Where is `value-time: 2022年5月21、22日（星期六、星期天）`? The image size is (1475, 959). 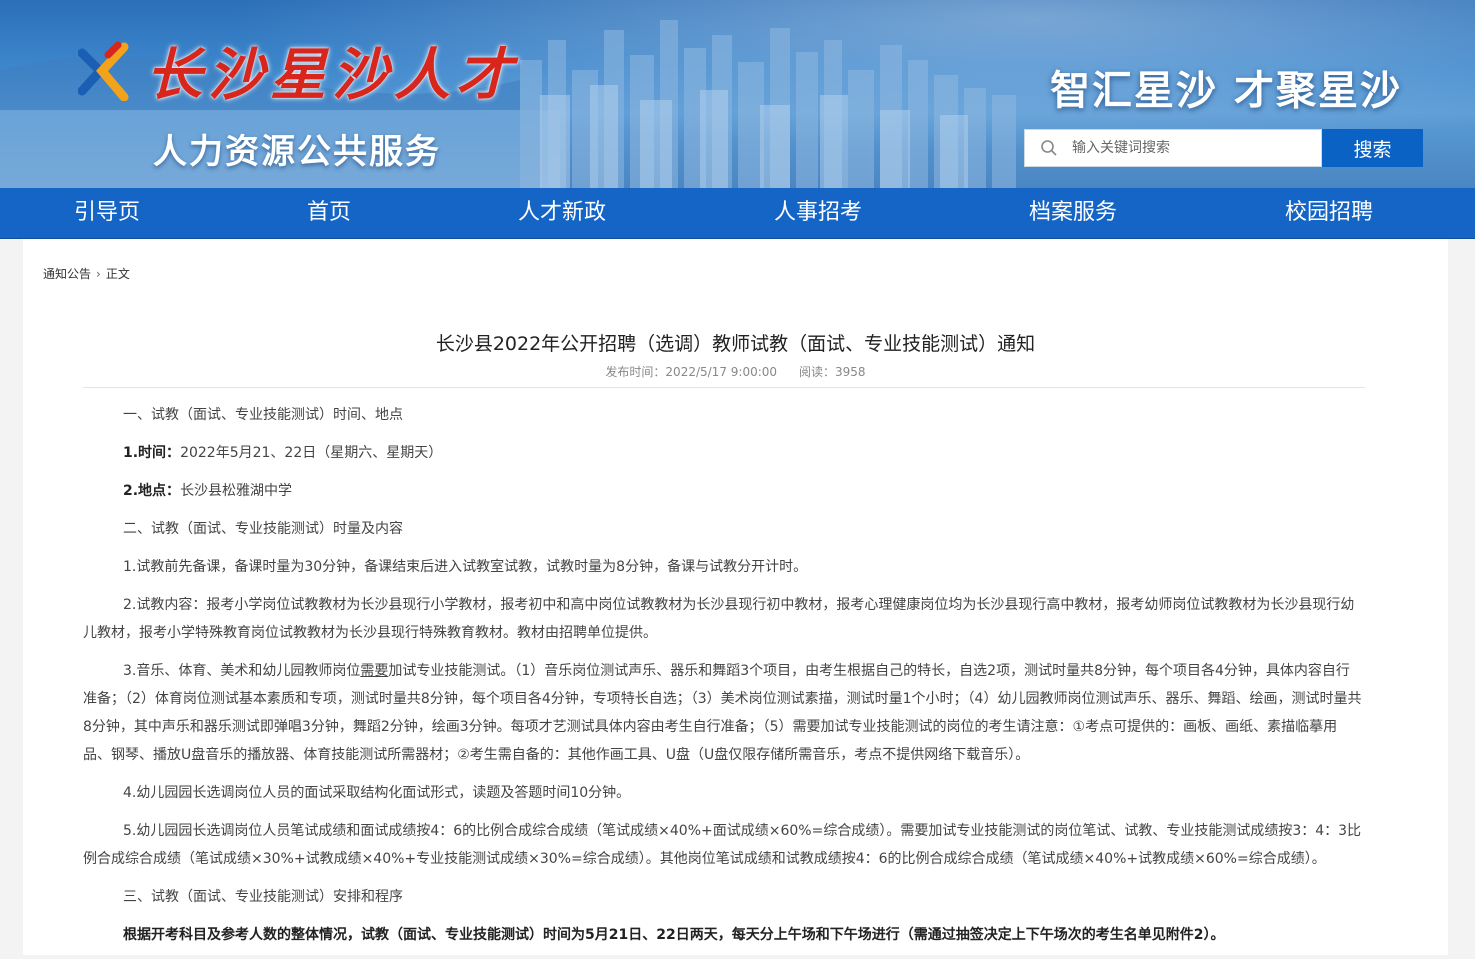
value-time: 2022年5月21、22日（星期六、星期天） is located at coordinates (311, 453).